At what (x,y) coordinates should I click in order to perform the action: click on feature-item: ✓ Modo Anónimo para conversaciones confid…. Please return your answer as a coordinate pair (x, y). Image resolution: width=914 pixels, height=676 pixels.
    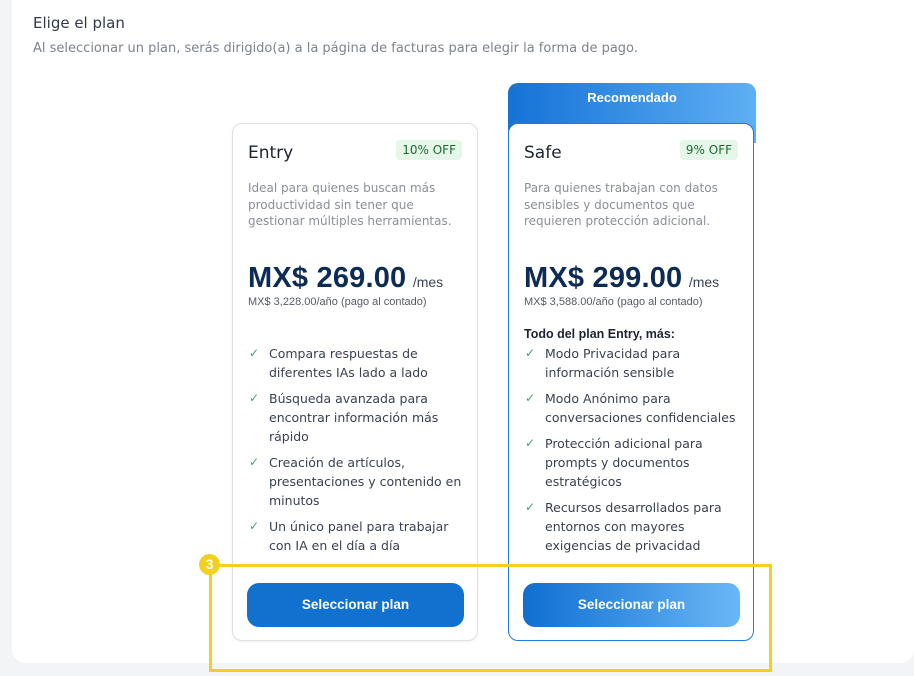
    Looking at the image, I should click on (633, 408).